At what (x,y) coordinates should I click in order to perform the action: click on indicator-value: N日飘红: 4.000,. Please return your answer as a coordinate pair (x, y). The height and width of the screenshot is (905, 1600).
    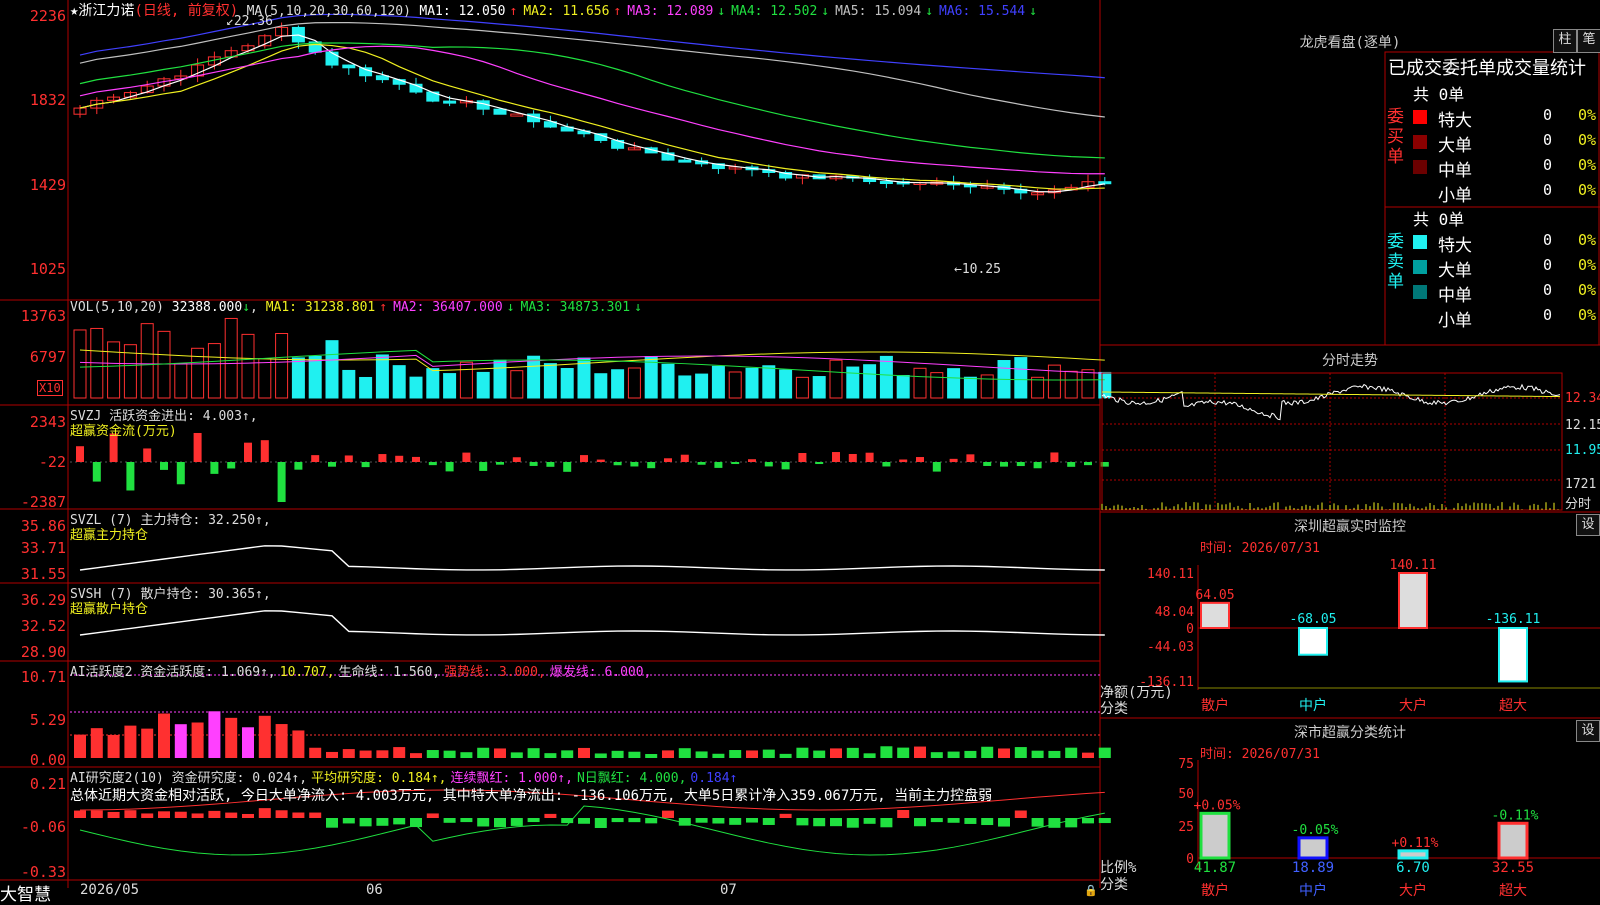
    Looking at the image, I should click on (631, 778).